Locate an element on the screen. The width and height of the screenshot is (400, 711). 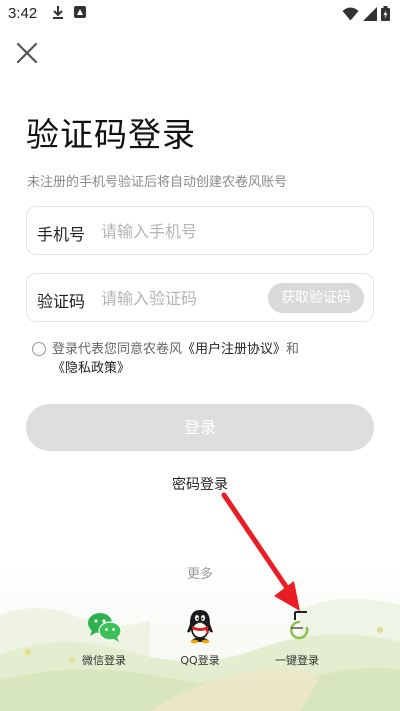
user-agreement-link: 《用户注册协议》 is located at coordinates (234, 349).